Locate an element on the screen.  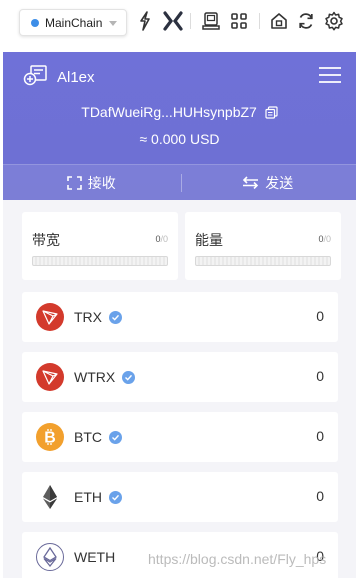
bandwidth-progress-bar is located at coordinates (100, 261).